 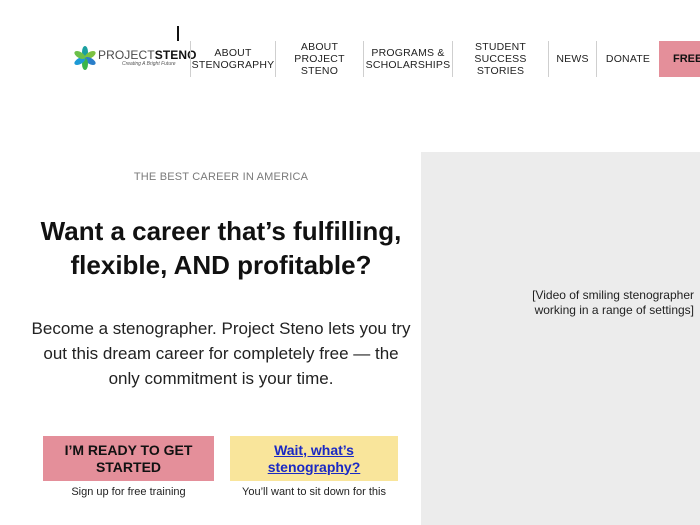 What do you see at coordinates (407, 59) in the screenshot?
I see `nav-programs-scholarships: Programs & Scholarships` at bounding box center [407, 59].